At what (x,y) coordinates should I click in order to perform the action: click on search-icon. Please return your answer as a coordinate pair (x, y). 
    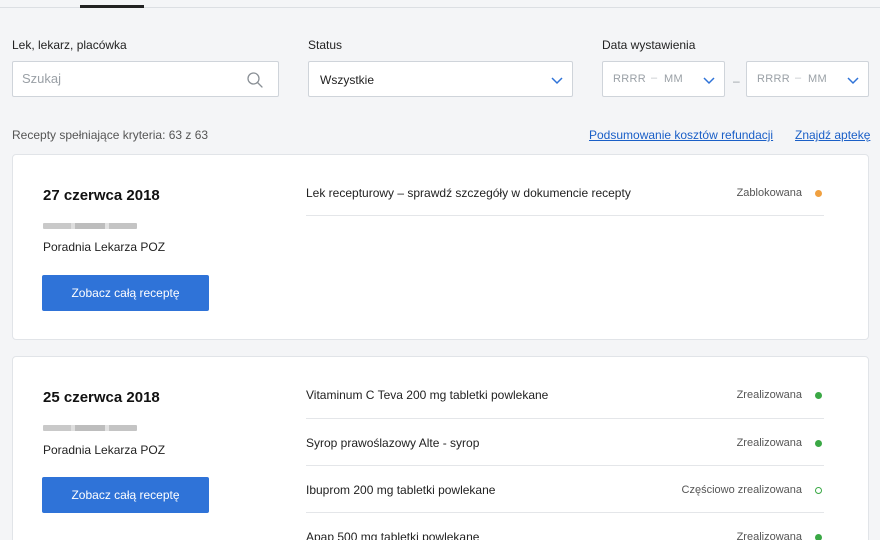
    Looking at the image, I should click on (255, 80).